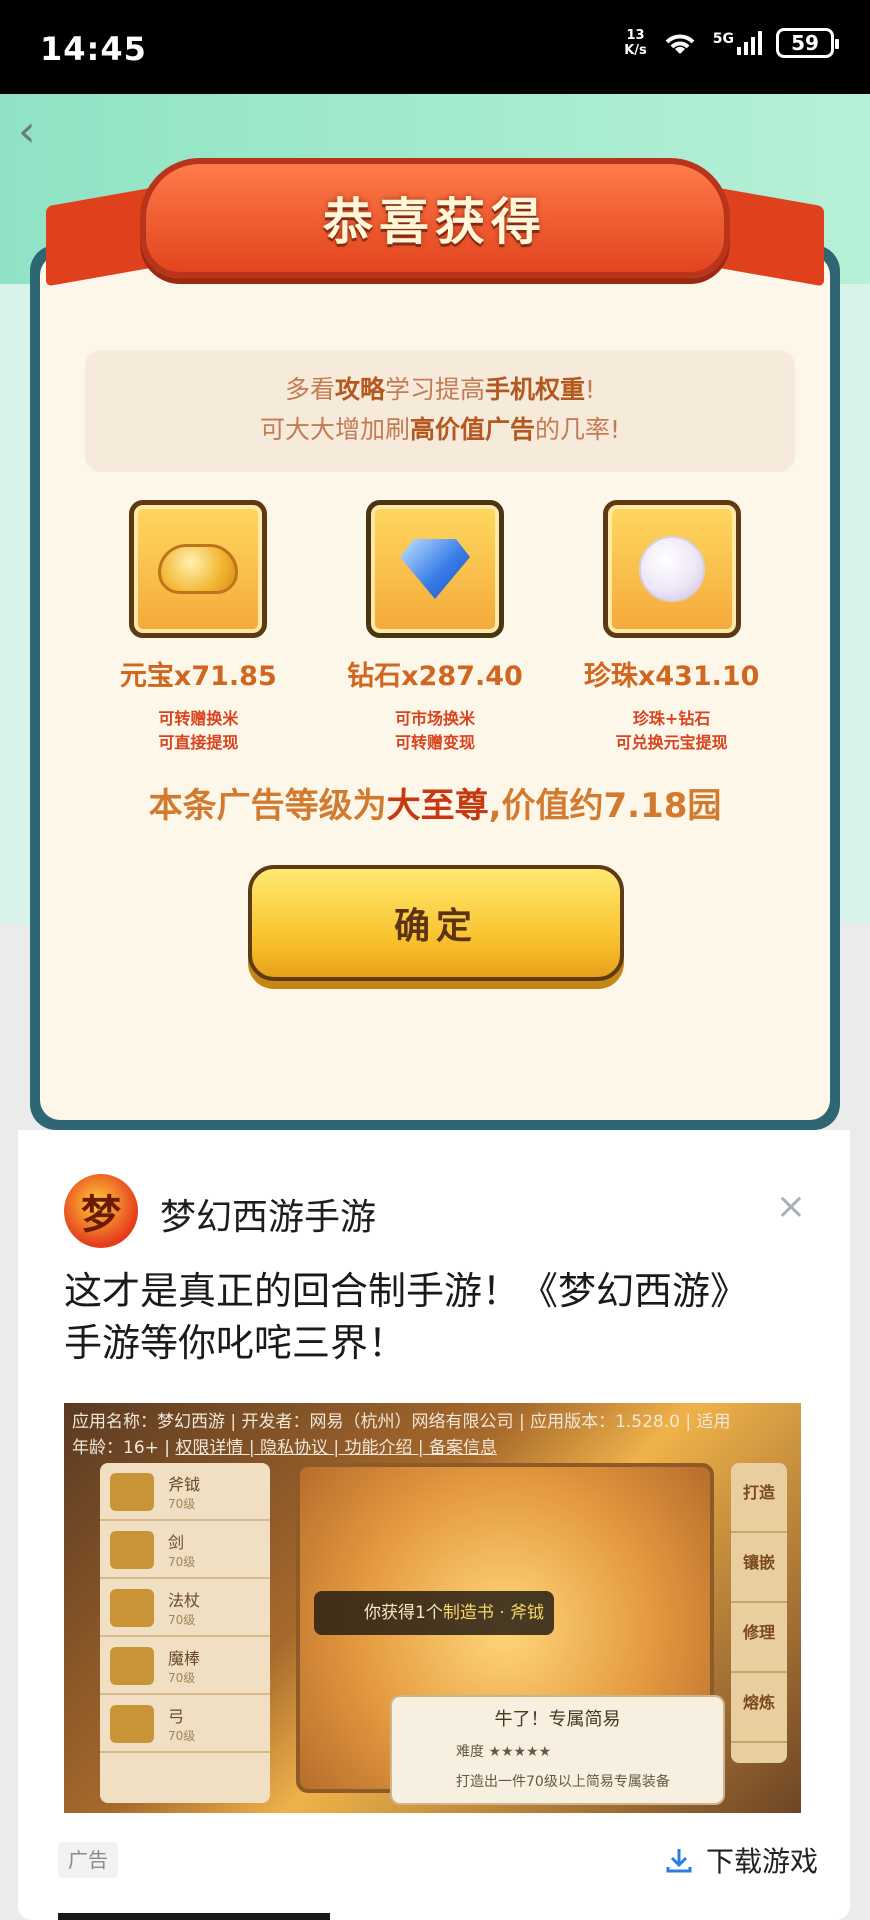 The width and height of the screenshot is (870, 1920). I want to click on reward-amount: 珍珠x431.10, so click(671, 676).